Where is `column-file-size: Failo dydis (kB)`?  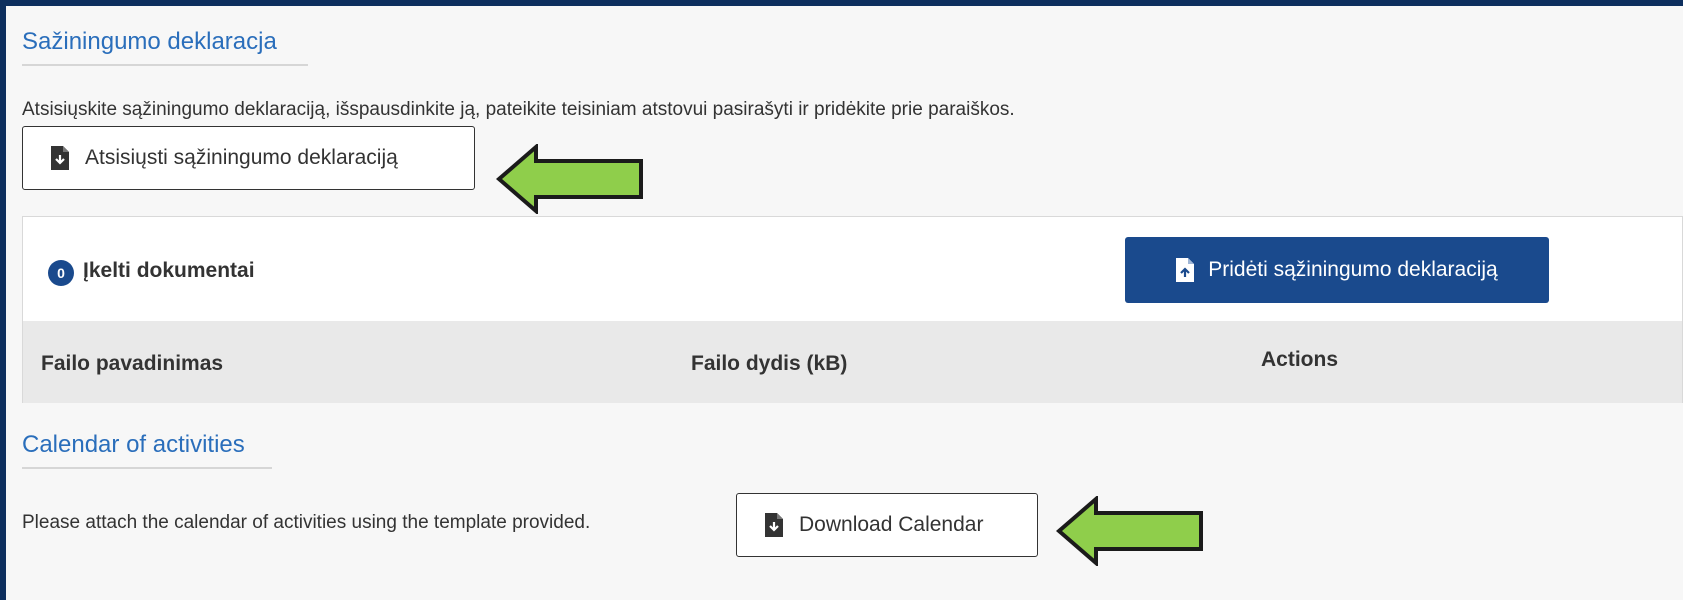
column-file-size: Failo dydis (kB) is located at coordinates (769, 363).